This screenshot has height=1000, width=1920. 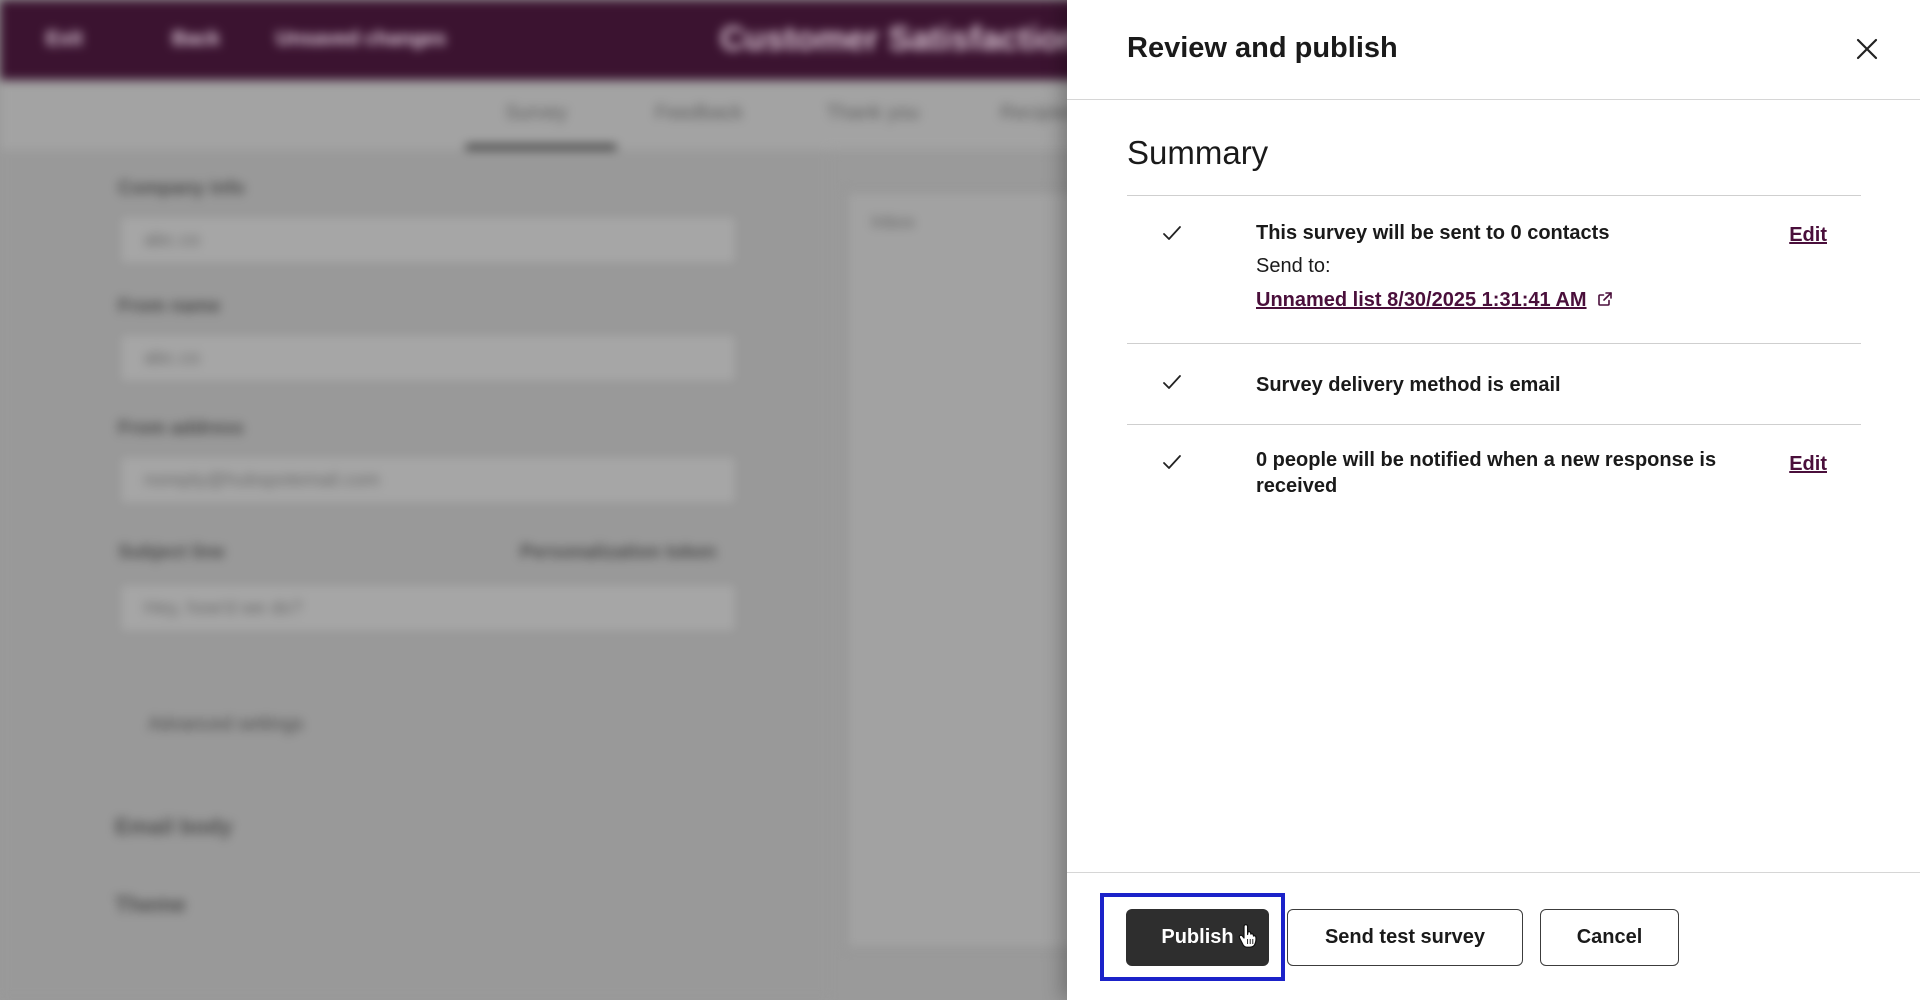 I want to click on back-link: Back, so click(x=196, y=39).